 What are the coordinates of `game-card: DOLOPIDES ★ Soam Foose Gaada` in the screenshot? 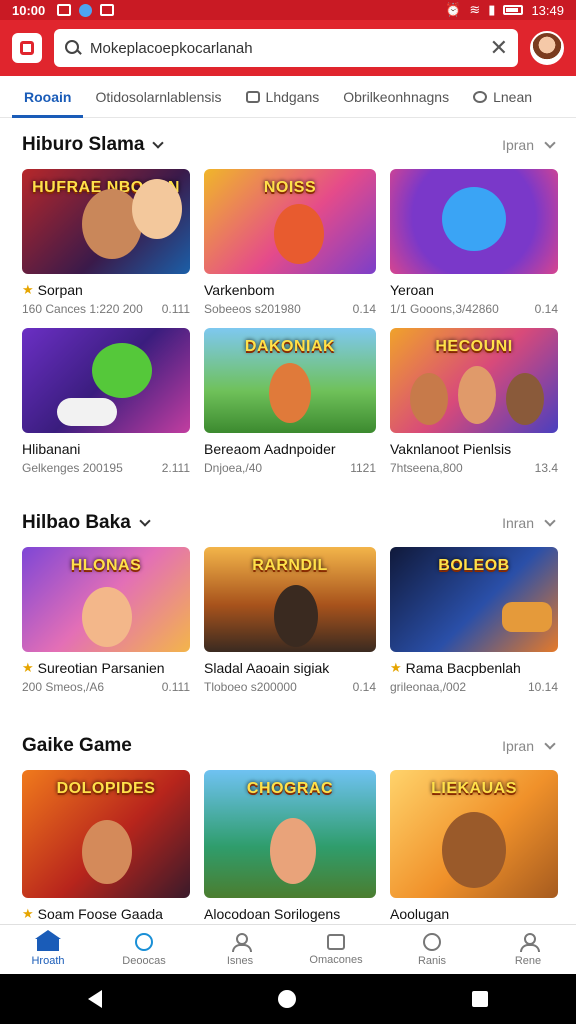 It's located at (106, 846).